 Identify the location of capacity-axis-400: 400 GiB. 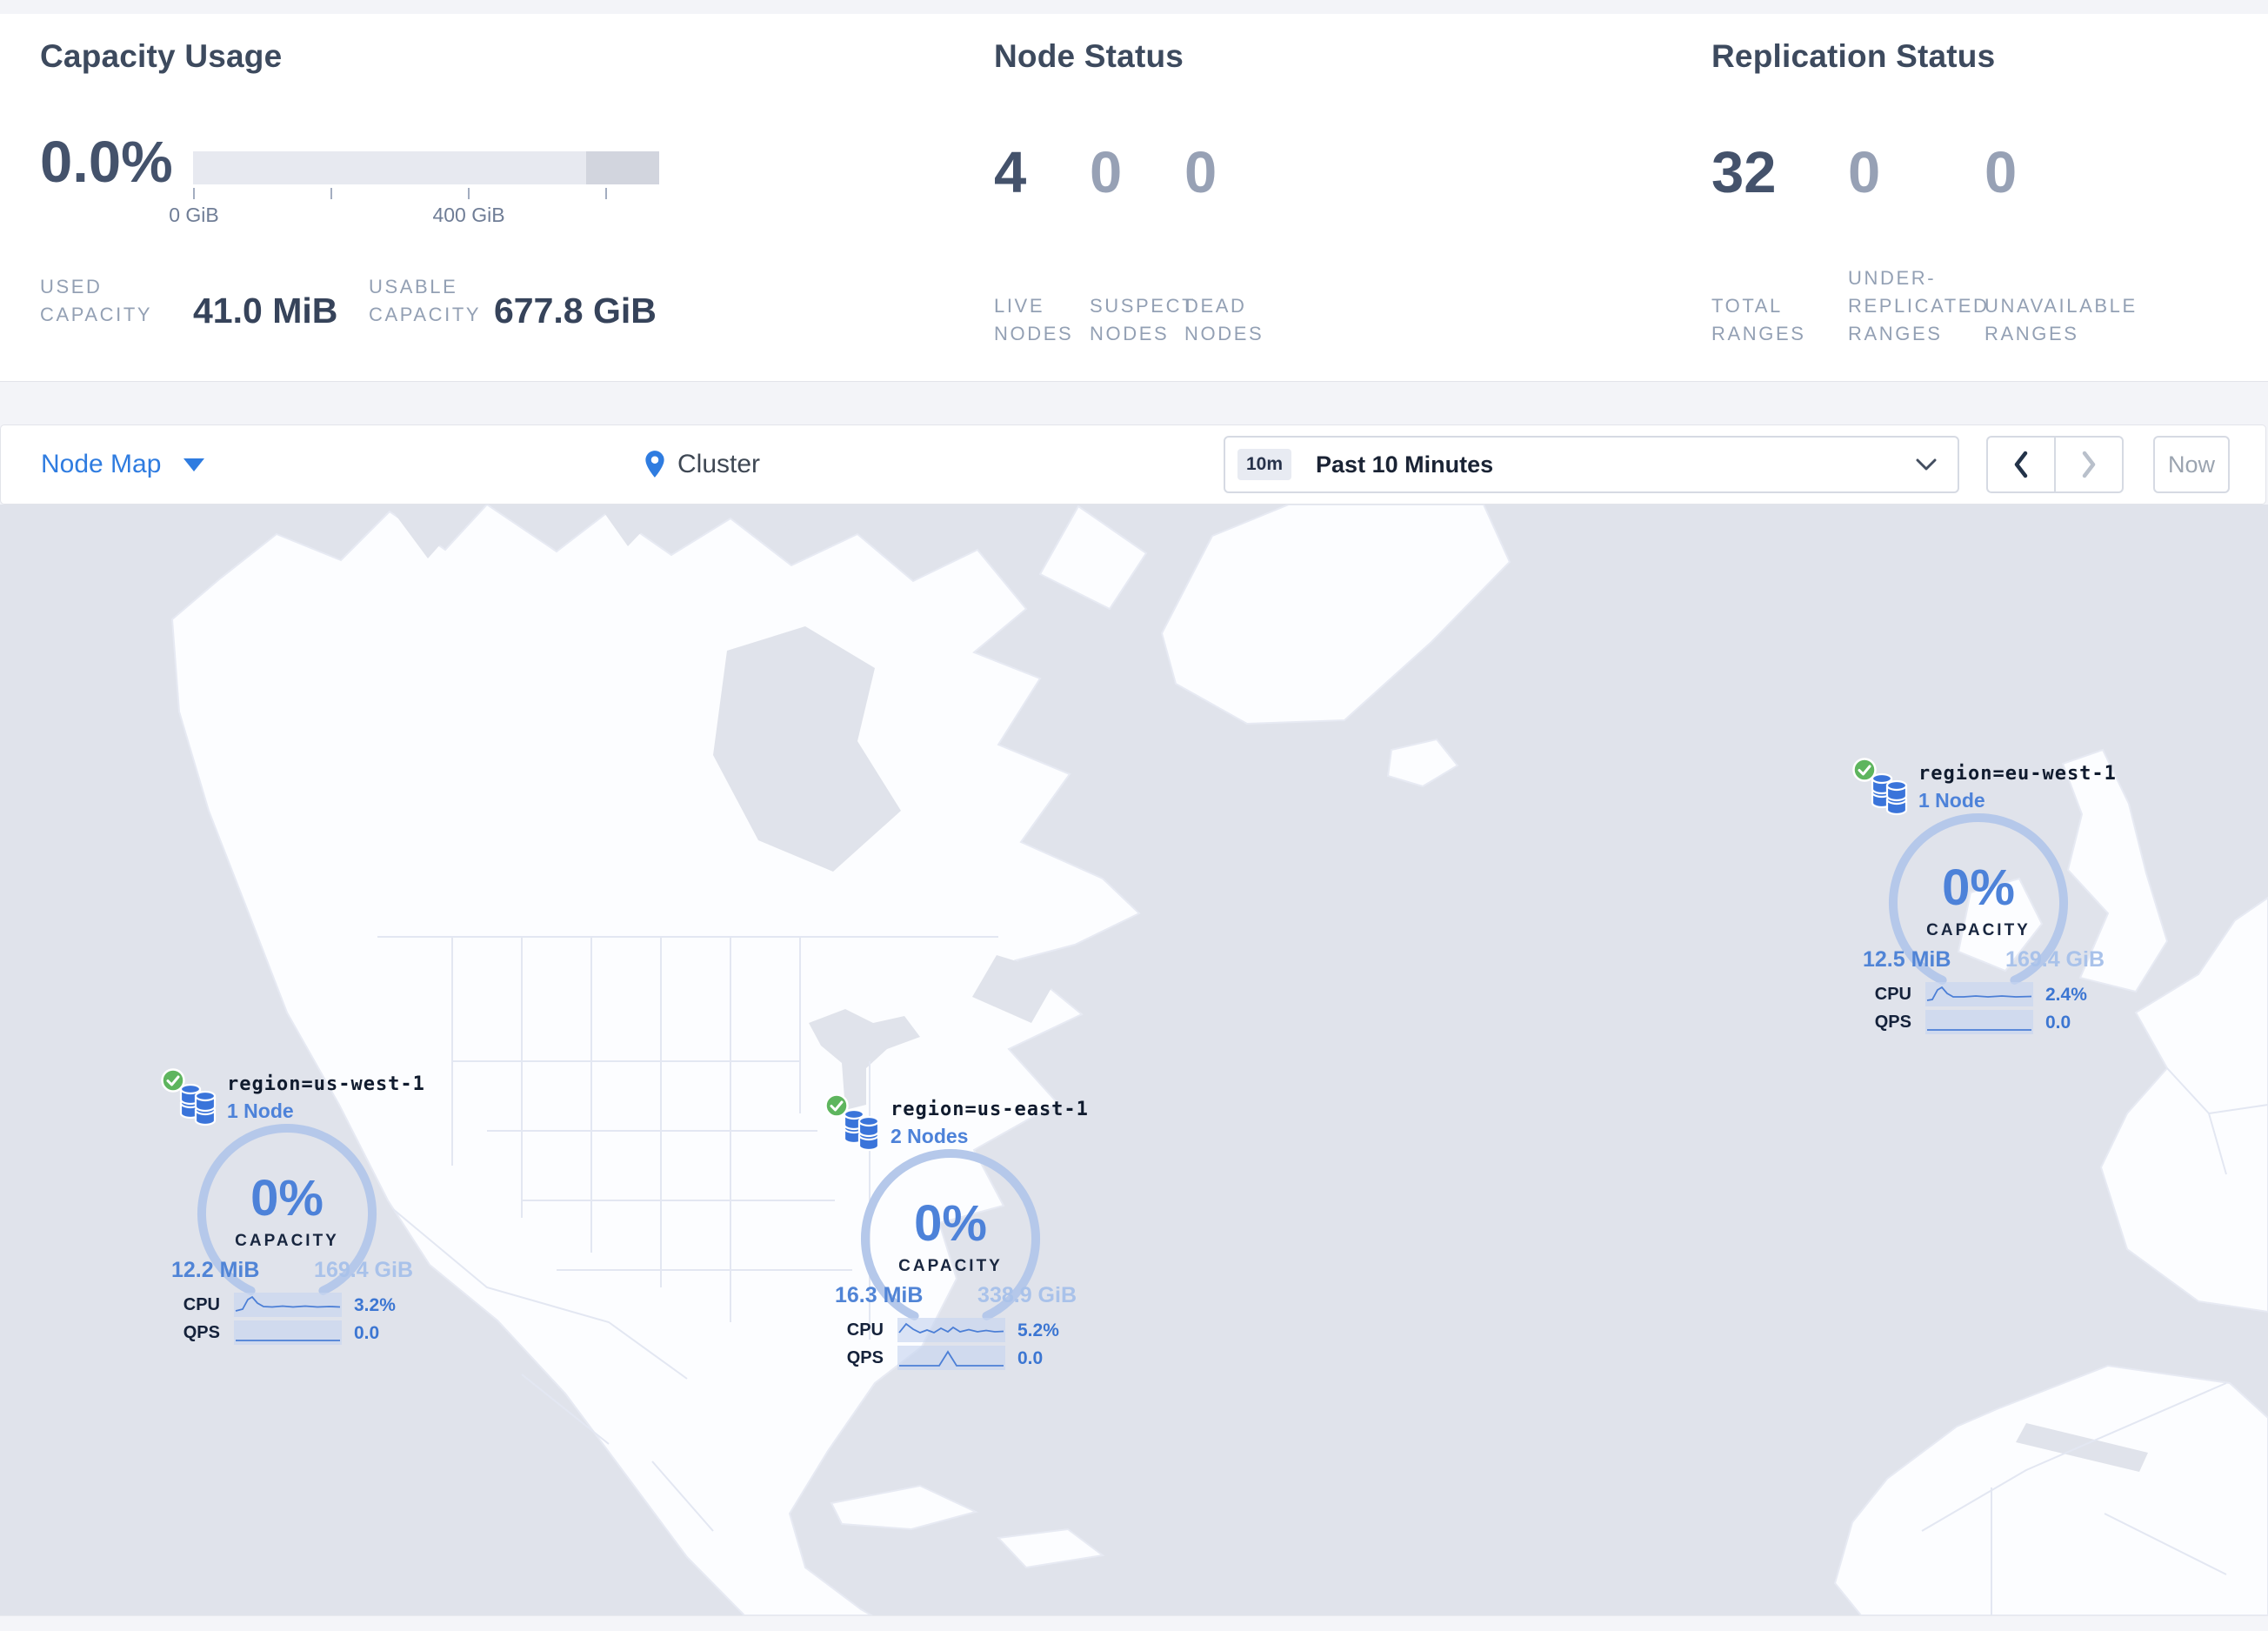
(468, 215).